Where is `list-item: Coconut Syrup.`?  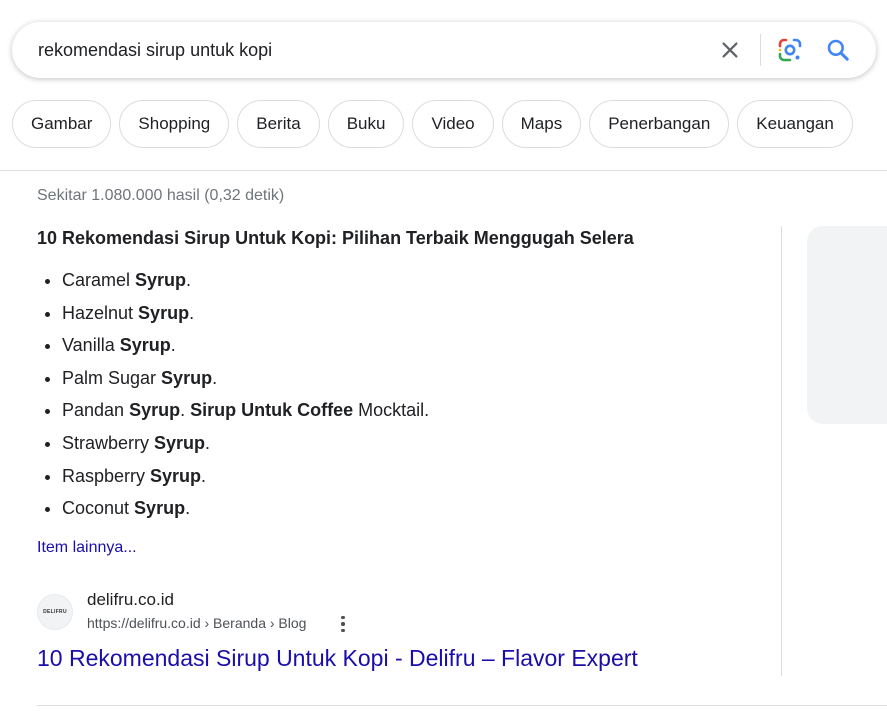
list-item: Coconut Syrup. is located at coordinates (245, 508).